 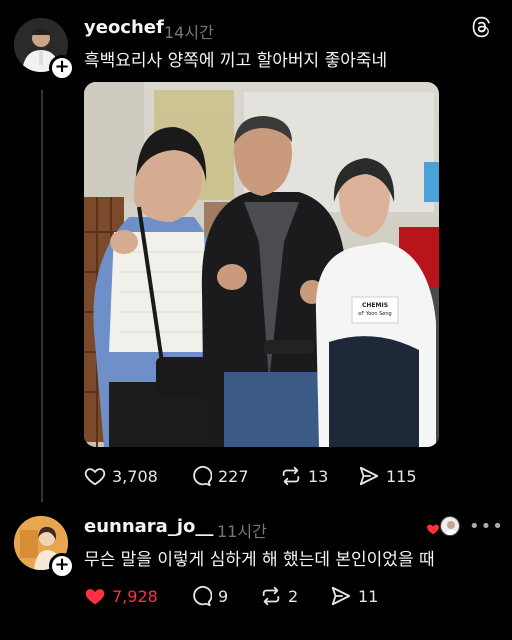 I want to click on post-comment-button: 227, so click(x=219, y=476).